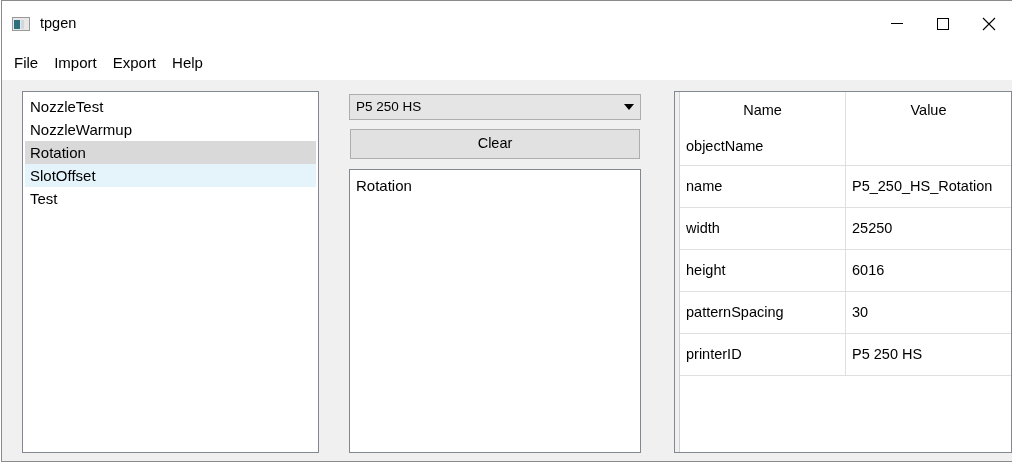 The height and width of the screenshot is (462, 1012). Describe the element at coordinates (495, 107) in the screenshot. I see `printer-dropdown: P5 250 HS` at that location.